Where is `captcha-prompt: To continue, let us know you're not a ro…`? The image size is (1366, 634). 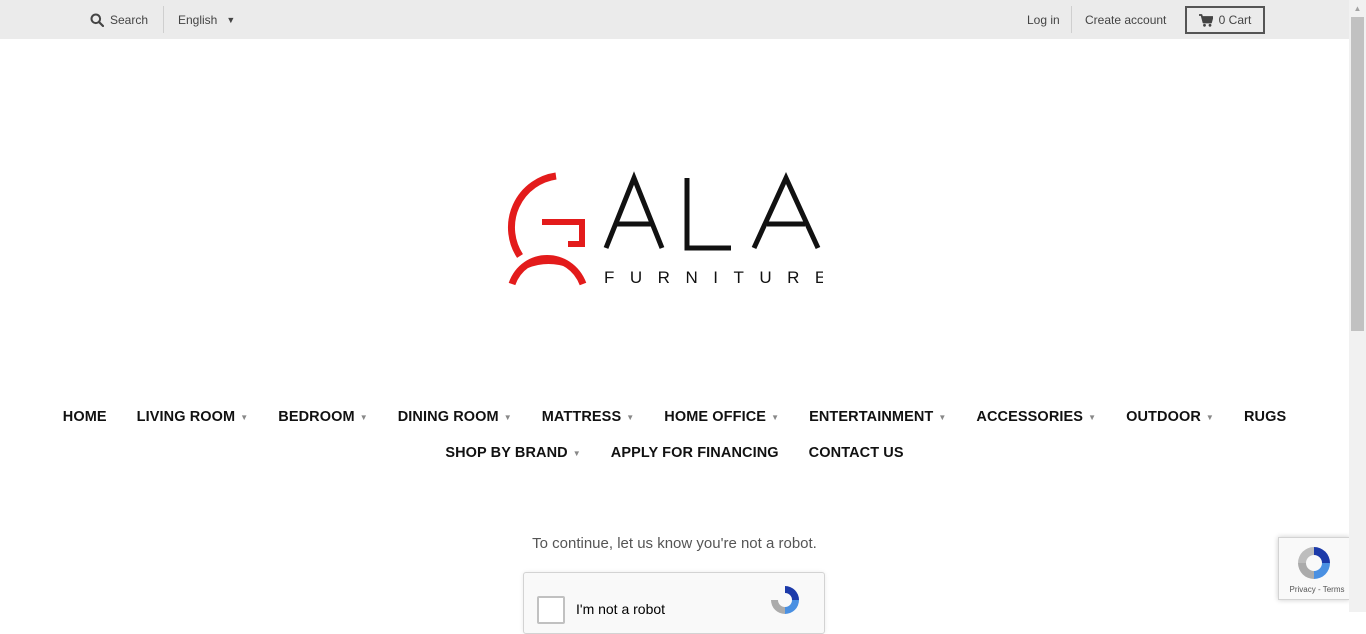
captcha-prompt: To continue, let us know you're not a ro… is located at coordinates (674, 543).